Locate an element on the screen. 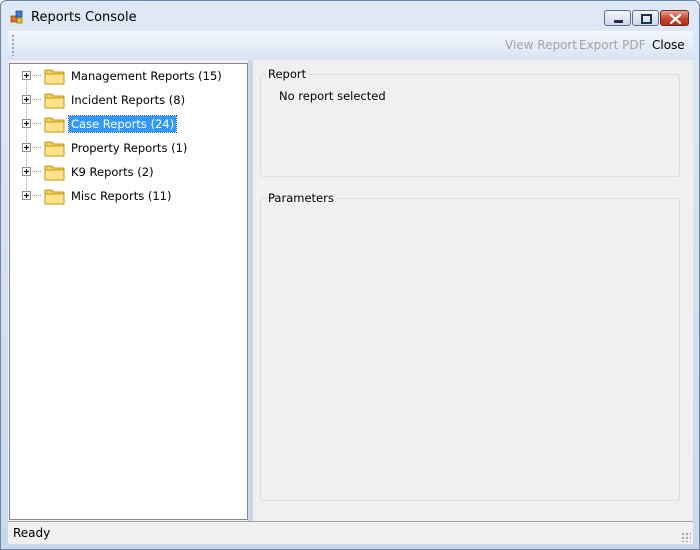 The image size is (700, 550). tree-item-label: K9 Reports (2) is located at coordinates (112, 172).